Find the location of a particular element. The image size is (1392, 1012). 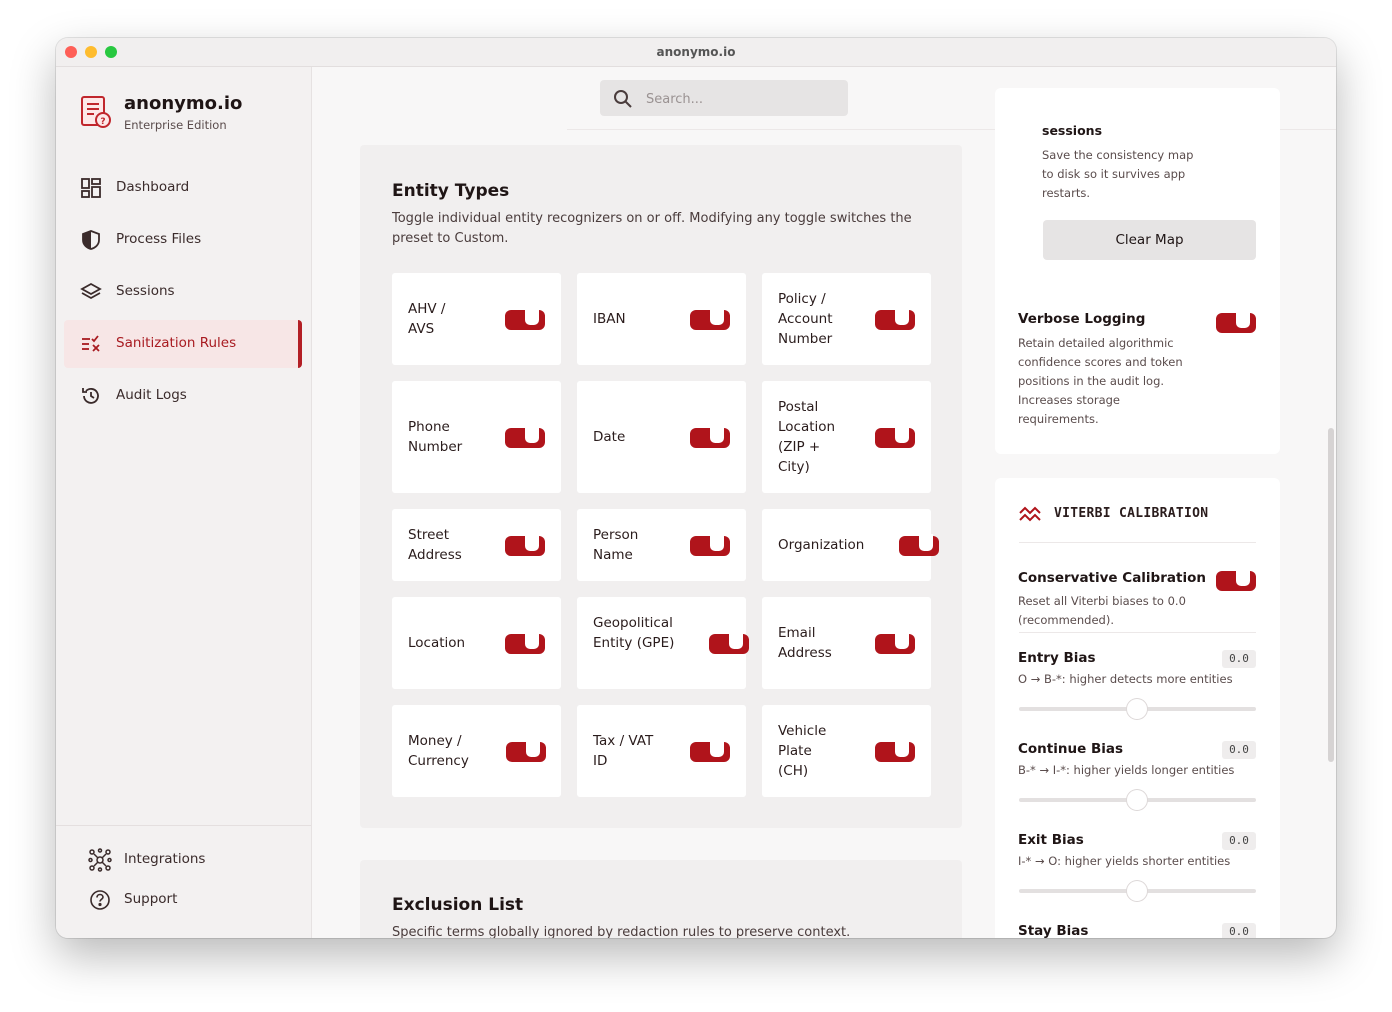

search-icon is located at coordinates (623, 101).